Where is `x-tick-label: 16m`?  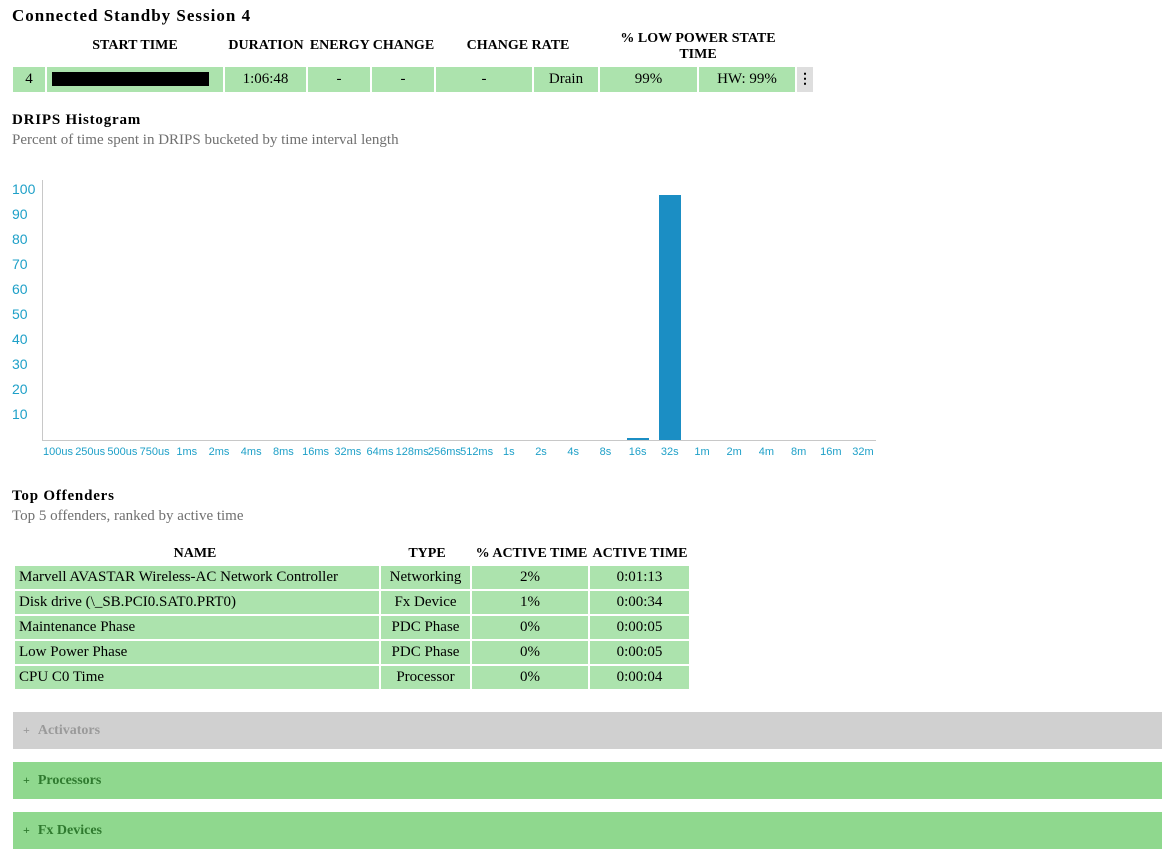 x-tick-label: 16m is located at coordinates (831, 452).